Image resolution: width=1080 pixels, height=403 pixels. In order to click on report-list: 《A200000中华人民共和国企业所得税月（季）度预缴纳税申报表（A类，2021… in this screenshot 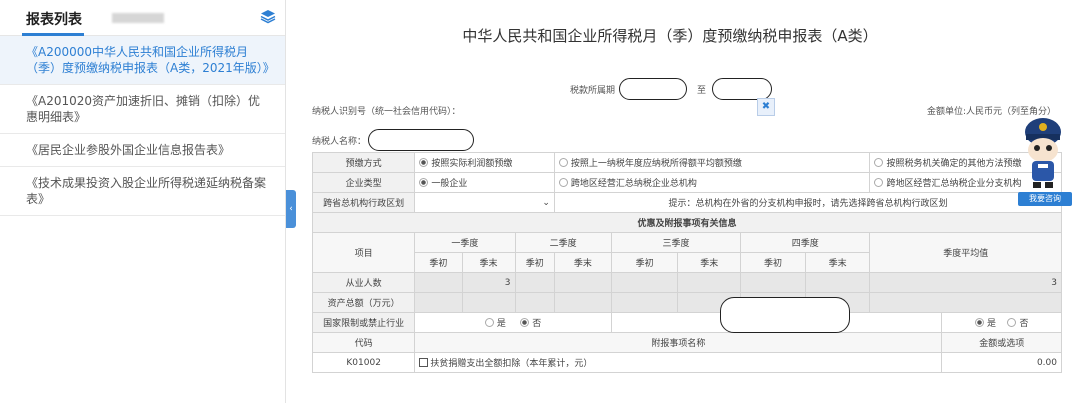, I will do `click(142, 126)`.